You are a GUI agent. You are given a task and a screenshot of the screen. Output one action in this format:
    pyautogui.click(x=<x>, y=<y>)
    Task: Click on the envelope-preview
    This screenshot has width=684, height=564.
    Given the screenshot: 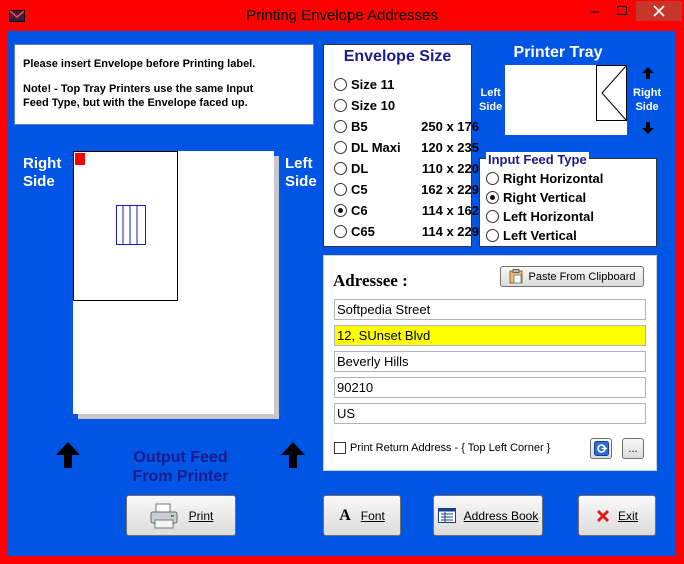 What is the action you would take?
    pyautogui.click(x=125, y=226)
    